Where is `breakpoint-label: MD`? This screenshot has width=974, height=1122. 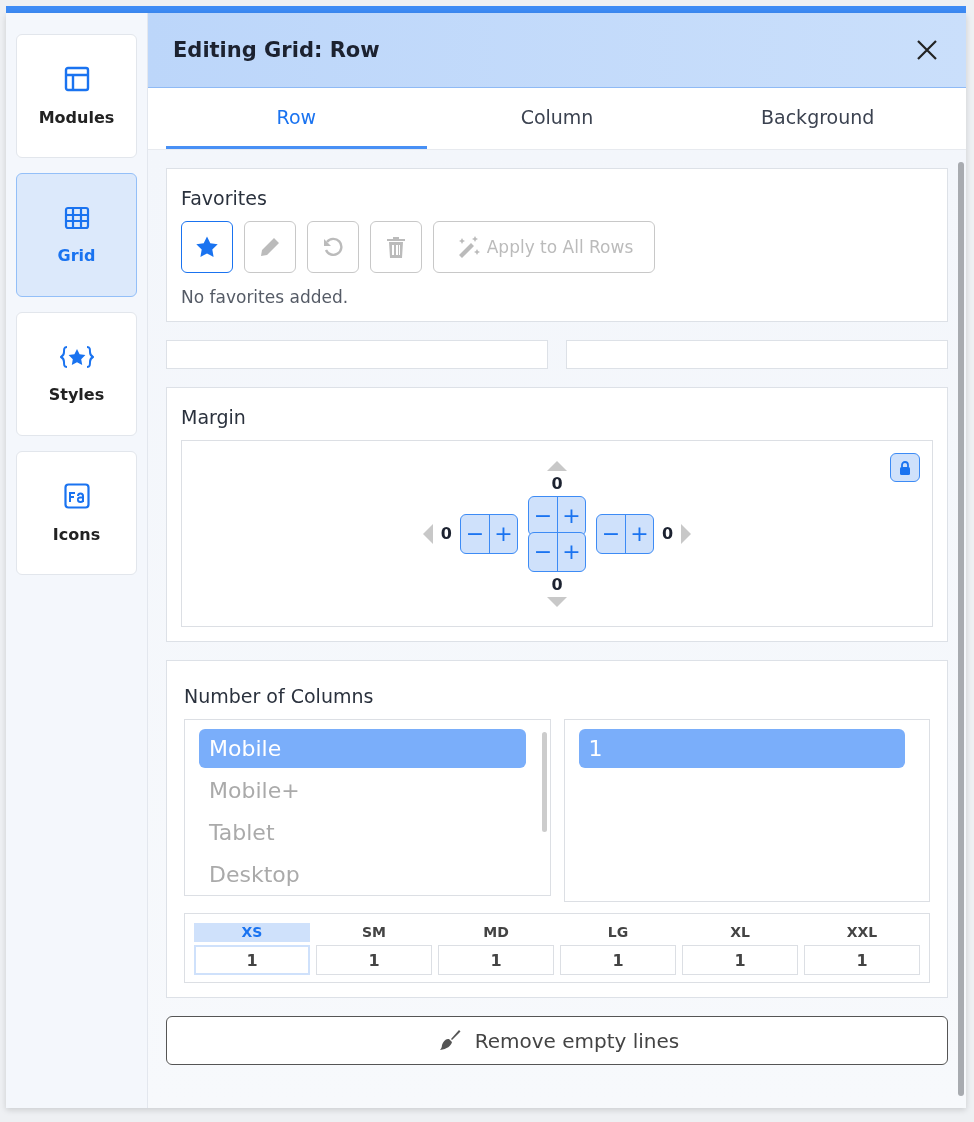 breakpoint-label: MD is located at coordinates (496, 932).